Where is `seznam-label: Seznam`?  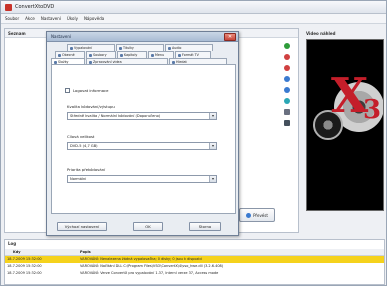 seznam-label: Seznam is located at coordinates (17, 33).